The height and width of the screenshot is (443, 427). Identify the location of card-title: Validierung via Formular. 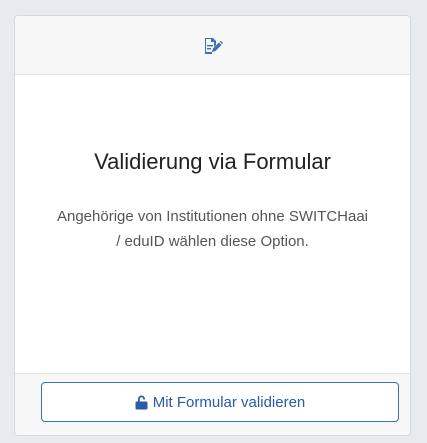
(212, 161).